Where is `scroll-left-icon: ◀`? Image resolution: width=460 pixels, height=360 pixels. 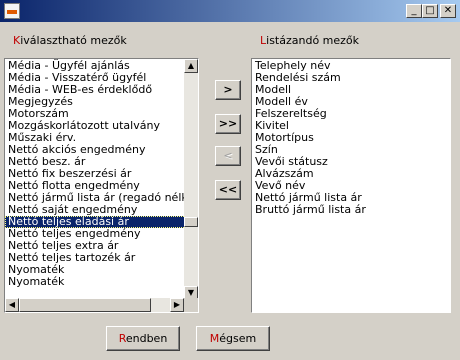 scroll-left-icon: ◀ is located at coordinates (12, 305).